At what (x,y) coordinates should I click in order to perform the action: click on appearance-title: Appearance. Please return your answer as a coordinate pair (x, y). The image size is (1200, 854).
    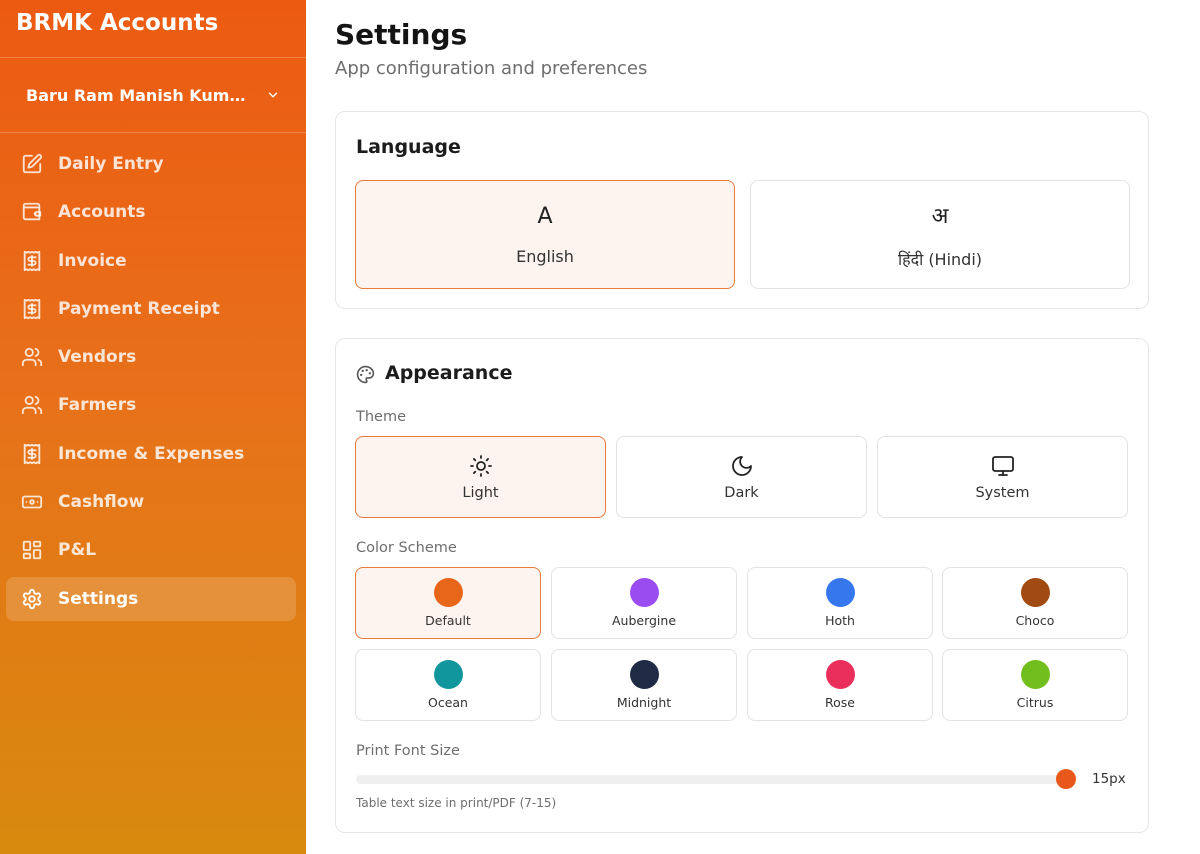
    Looking at the image, I should click on (449, 373).